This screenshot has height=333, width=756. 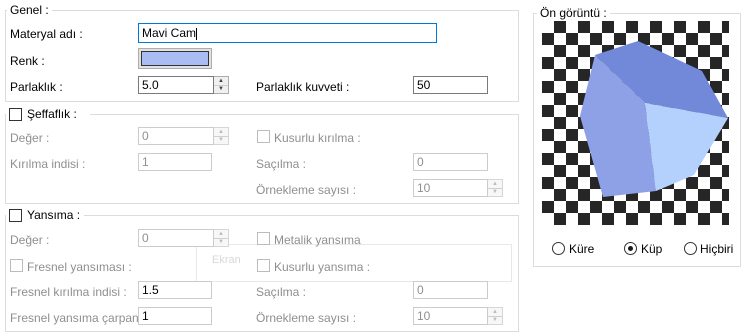 What do you see at coordinates (221, 242) in the screenshot?
I see `reflection-down-icon: ▼` at bounding box center [221, 242].